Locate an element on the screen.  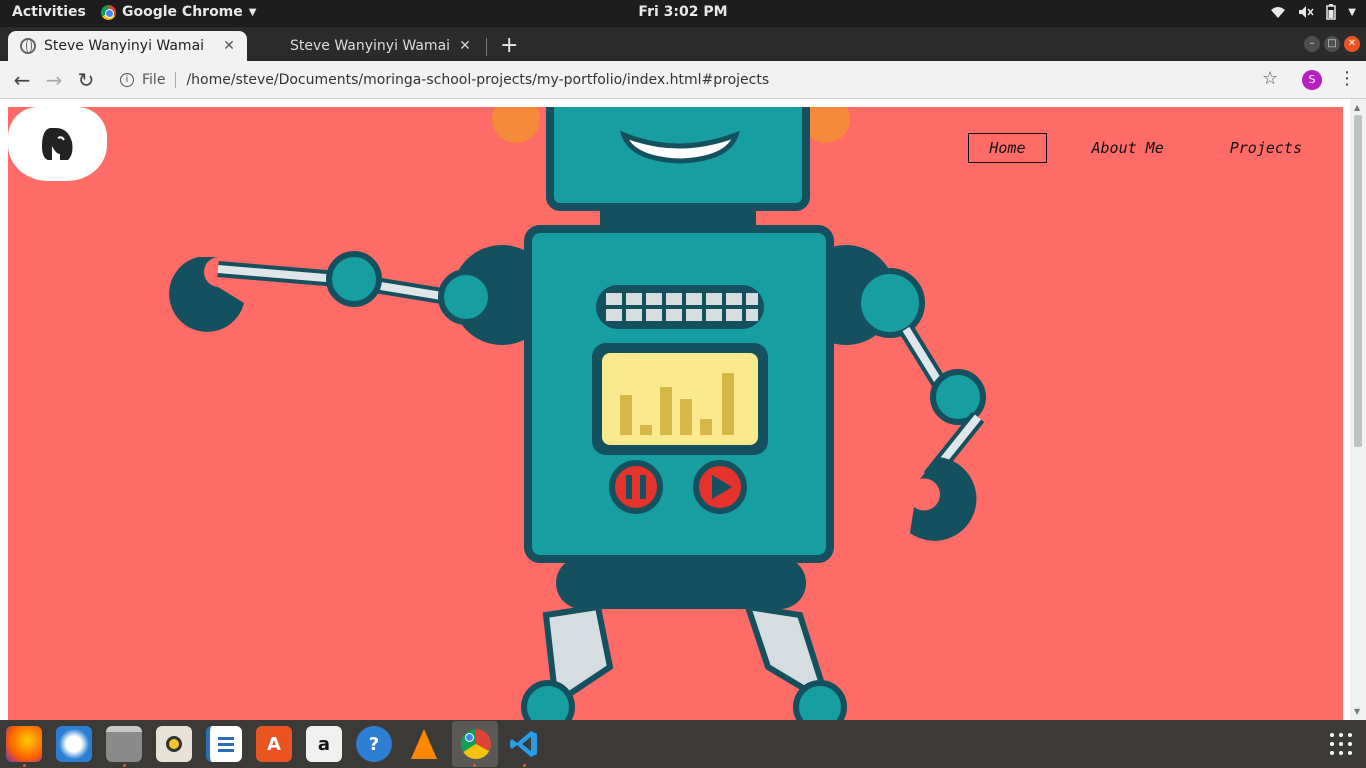
firefox-icon is located at coordinates (24, 744).